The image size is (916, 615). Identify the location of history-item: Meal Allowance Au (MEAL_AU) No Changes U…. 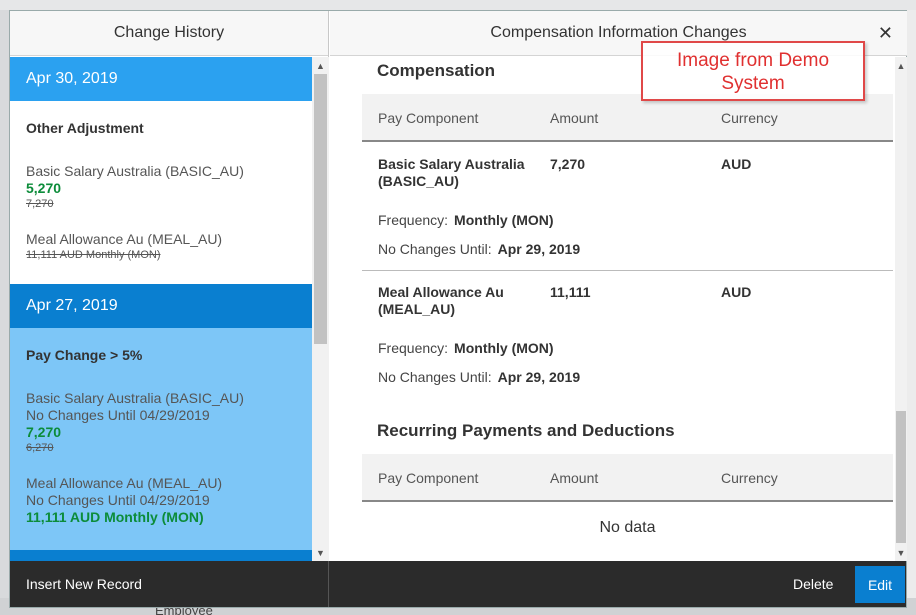
(161, 500).